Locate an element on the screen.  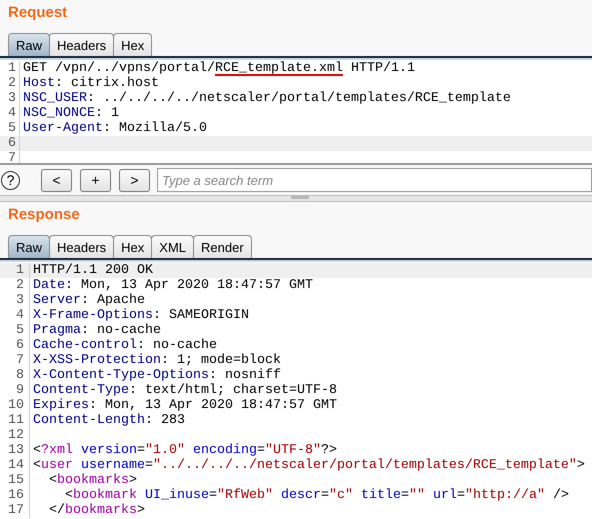
code-line: Host: citrix.host is located at coordinates (90, 83).